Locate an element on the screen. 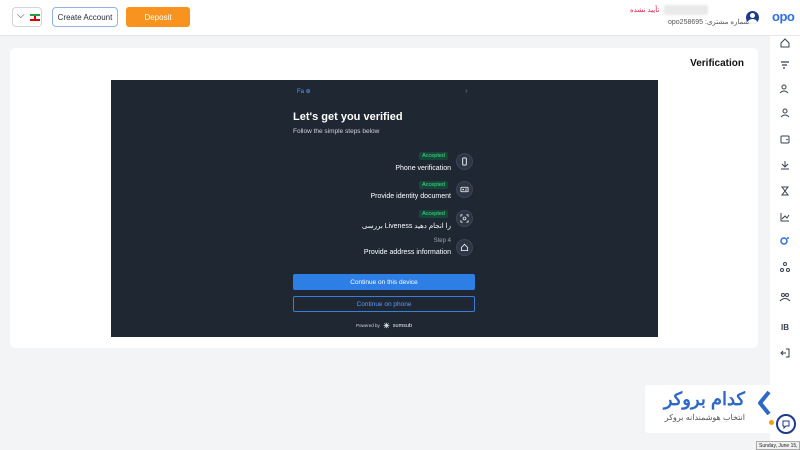 Image resolution: width=800 pixels, height=450 pixels. logout-icon is located at coordinates (785, 353).